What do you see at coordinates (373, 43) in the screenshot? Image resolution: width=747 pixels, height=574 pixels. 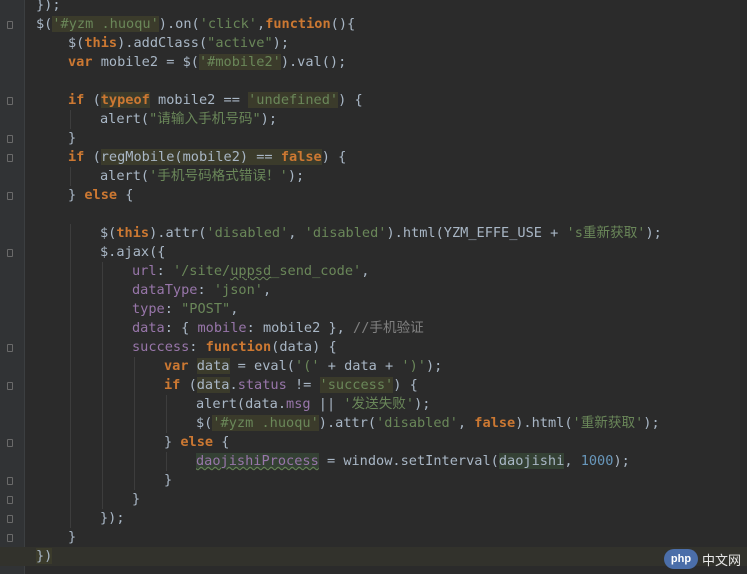 I see `code-line: $(this).addClass("active");` at bounding box center [373, 43].